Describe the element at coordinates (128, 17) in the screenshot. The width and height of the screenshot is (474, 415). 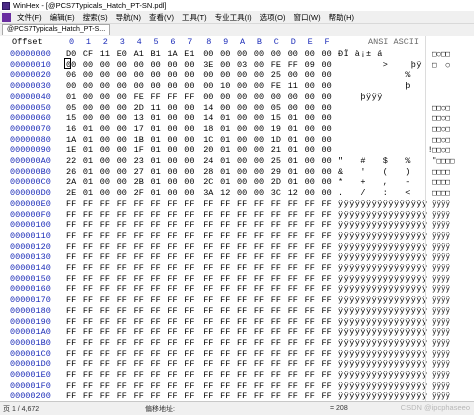
I see `menu-navigation: 导航(N)` at that location.